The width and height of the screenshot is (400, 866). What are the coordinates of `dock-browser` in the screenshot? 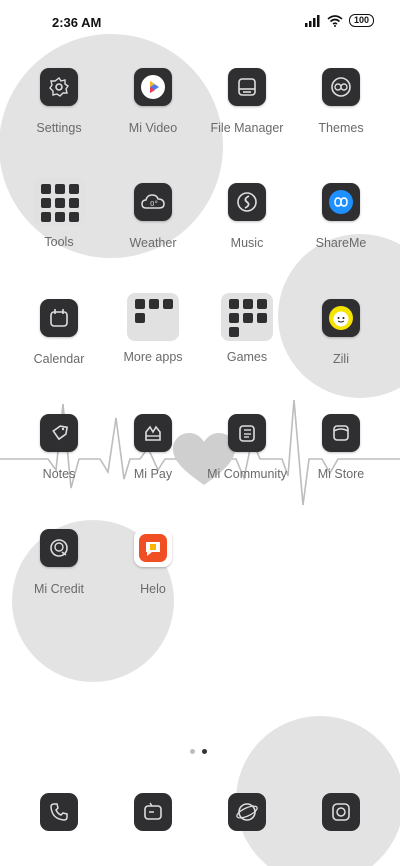 It's located at (247, 812).